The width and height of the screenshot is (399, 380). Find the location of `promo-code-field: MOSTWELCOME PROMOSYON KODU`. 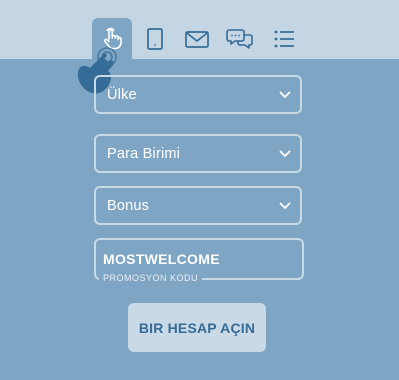

promo-code-field: MOSTWELCOME PROMOSYON KODU is located at coordinates (199, 260).